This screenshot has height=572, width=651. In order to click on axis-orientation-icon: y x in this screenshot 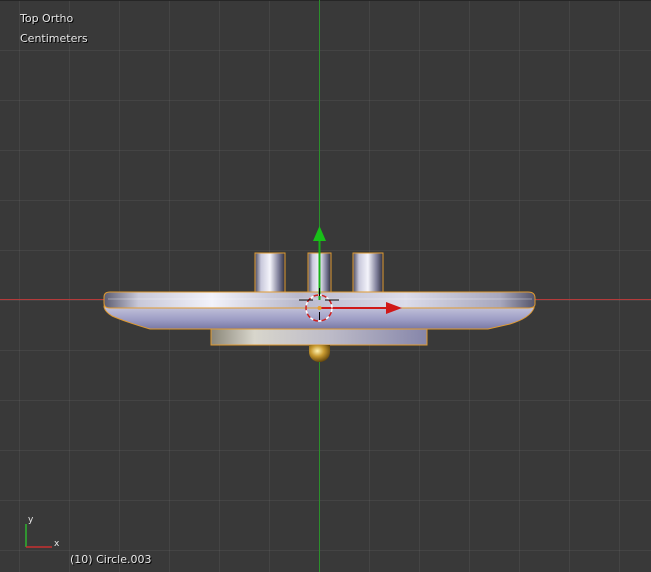, I will do `click(42, 532)`.